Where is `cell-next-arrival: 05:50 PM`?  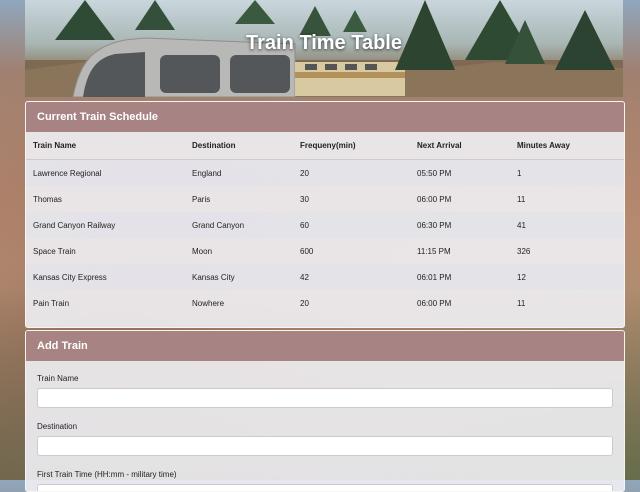
cell-next-arrival: 05:50 PM is located at coordinates (460, 172).